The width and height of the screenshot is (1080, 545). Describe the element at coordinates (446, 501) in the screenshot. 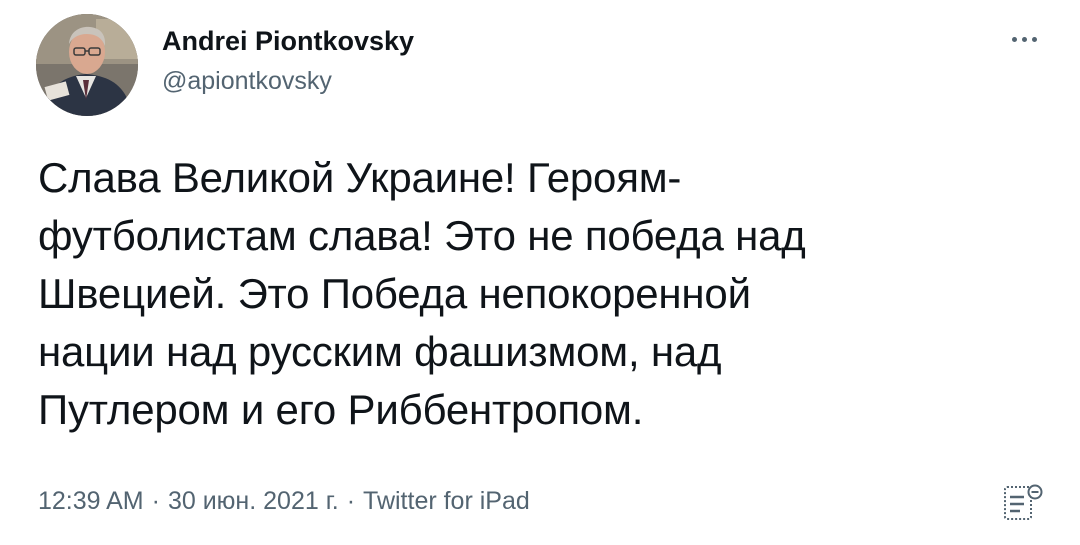

I see `tweet-source: Twitter for iPad` at that location.